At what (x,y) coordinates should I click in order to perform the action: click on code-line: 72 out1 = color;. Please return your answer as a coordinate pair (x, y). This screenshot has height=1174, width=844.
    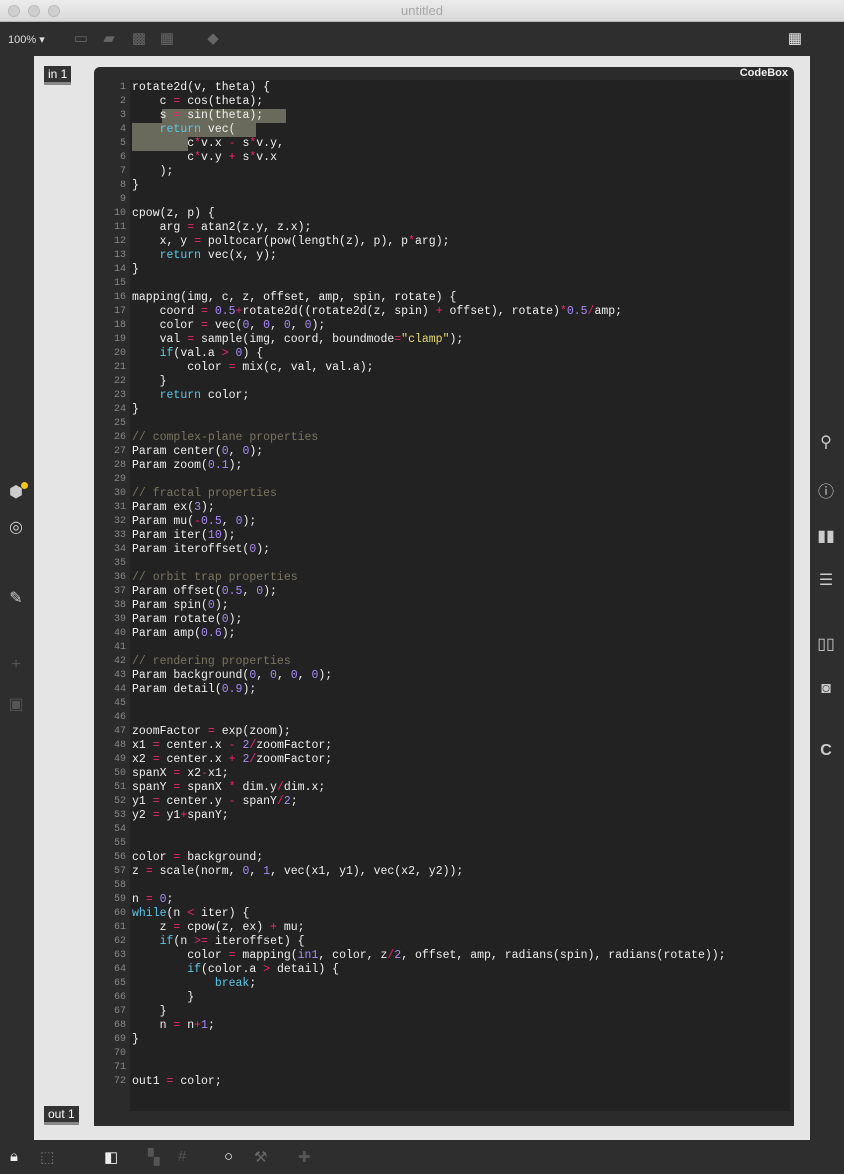
    Looking at the image, I should click on (420, 1082).